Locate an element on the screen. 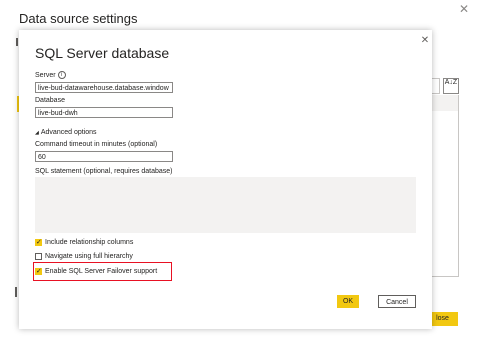 This screenshot has width=480, height=342. ok-button: OK is located at coordinates (348, 301).